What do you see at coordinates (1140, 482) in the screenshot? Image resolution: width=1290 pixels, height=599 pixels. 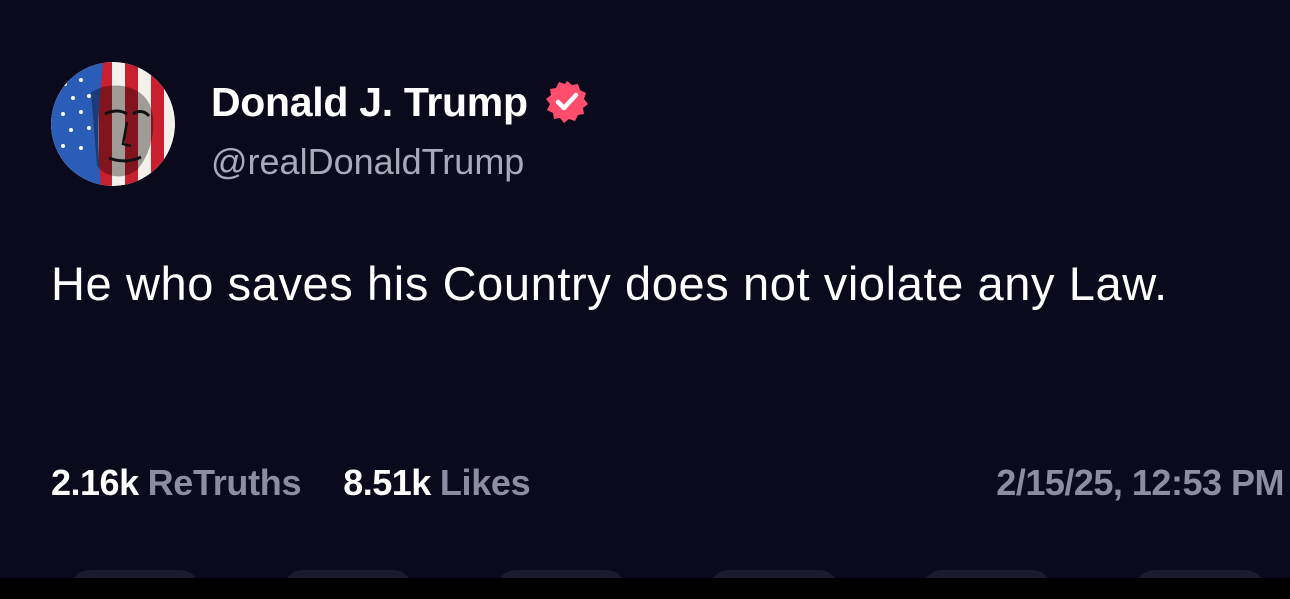 I see `post-timestamp: 2/15/25, 12:53 PM` at bounding box center [1140, 482].